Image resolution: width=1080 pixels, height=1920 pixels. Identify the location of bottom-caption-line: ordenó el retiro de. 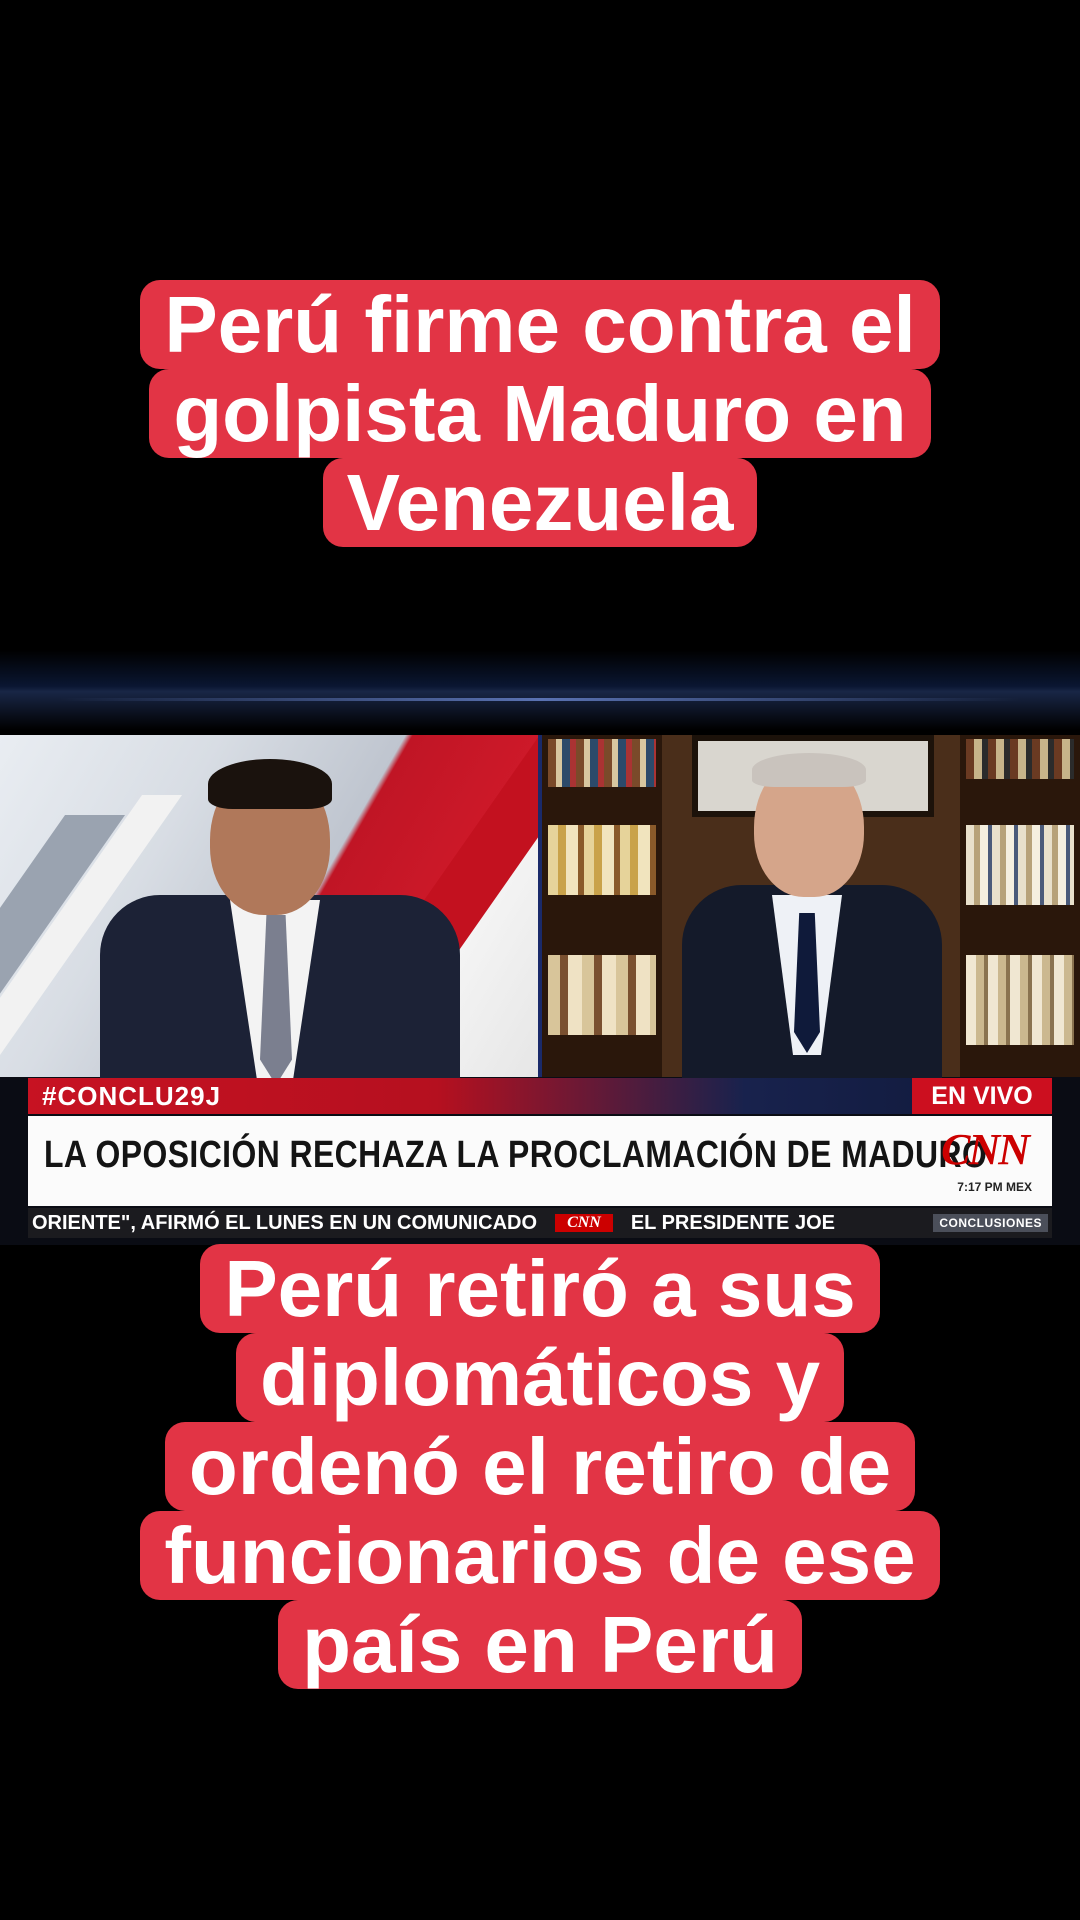
(540, 1466).